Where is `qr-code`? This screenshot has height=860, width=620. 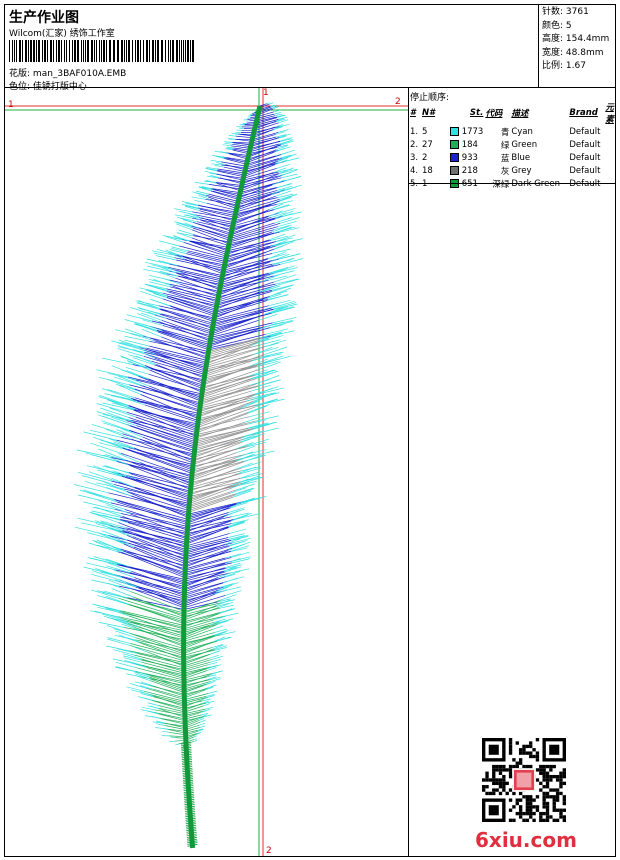 qr-code is located at coordinates (524, 780).